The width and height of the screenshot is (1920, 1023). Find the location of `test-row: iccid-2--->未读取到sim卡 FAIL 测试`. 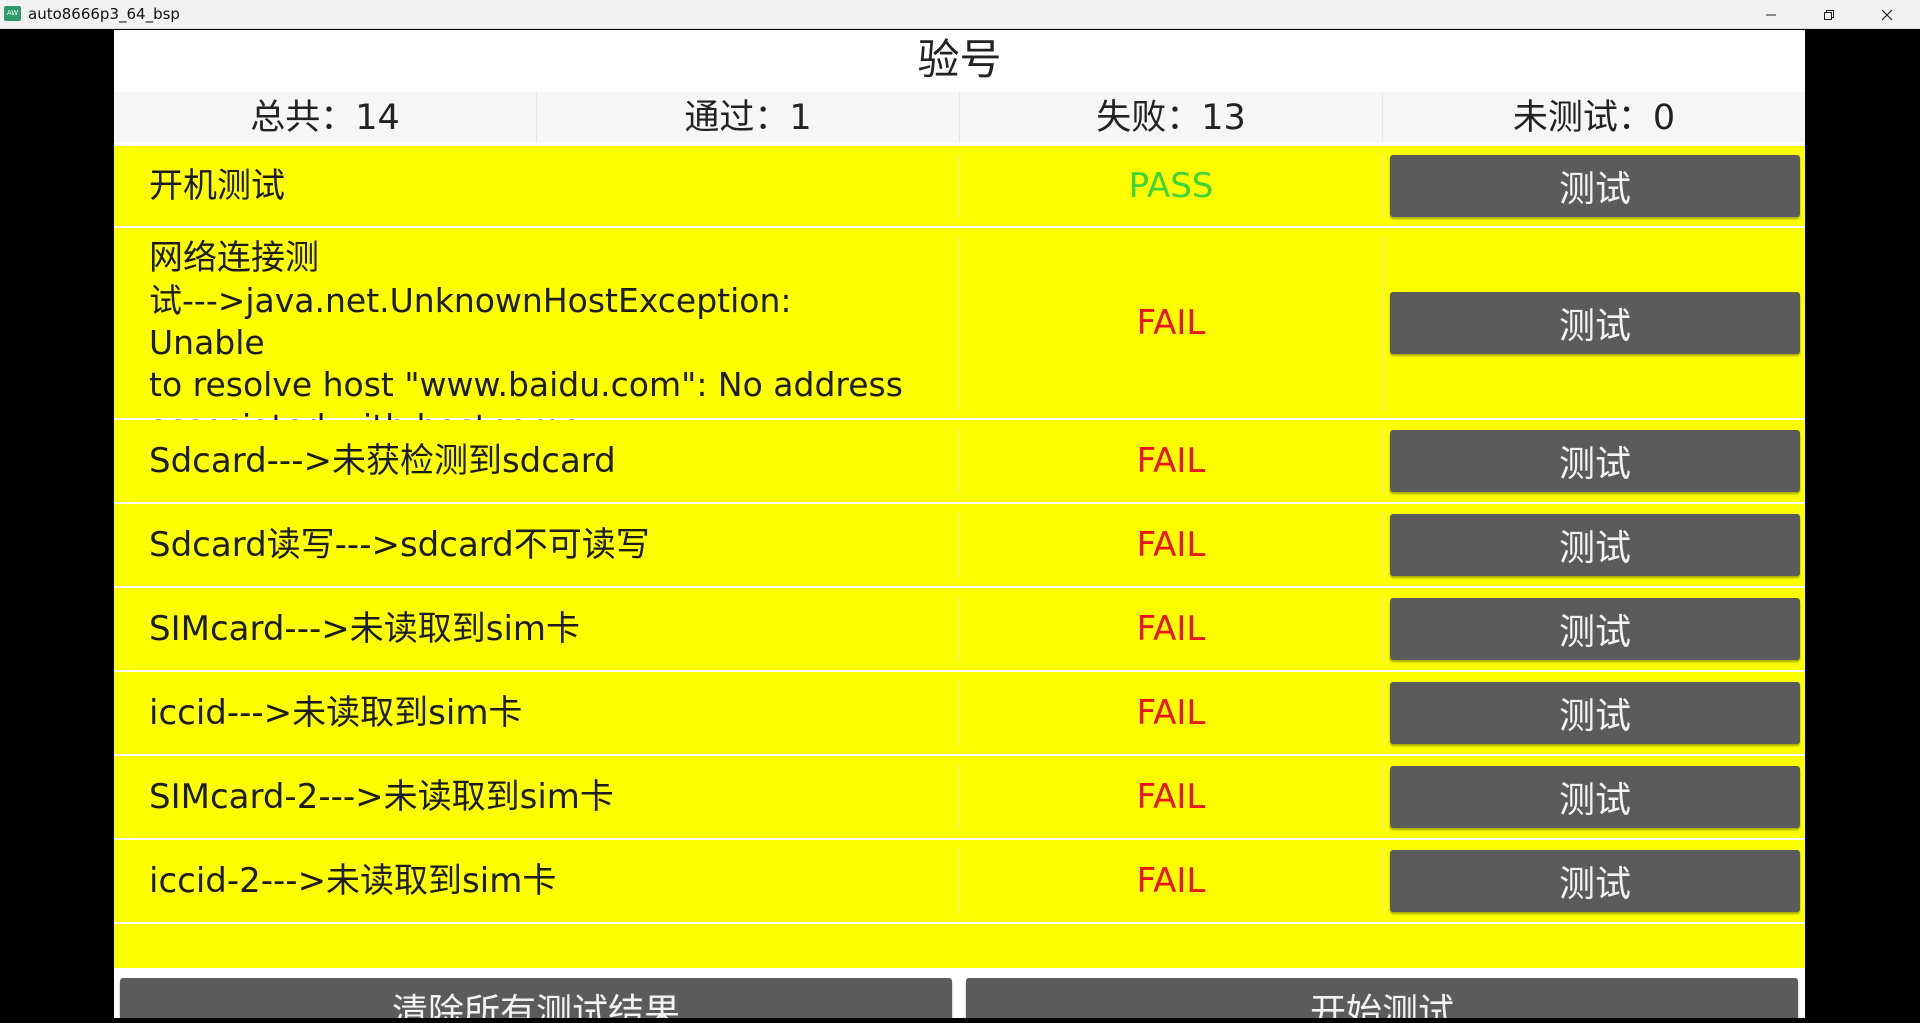

test-row: iccid-2--->未读取到sim卡 FAIL 测试 is located at coordinates (959, 881).